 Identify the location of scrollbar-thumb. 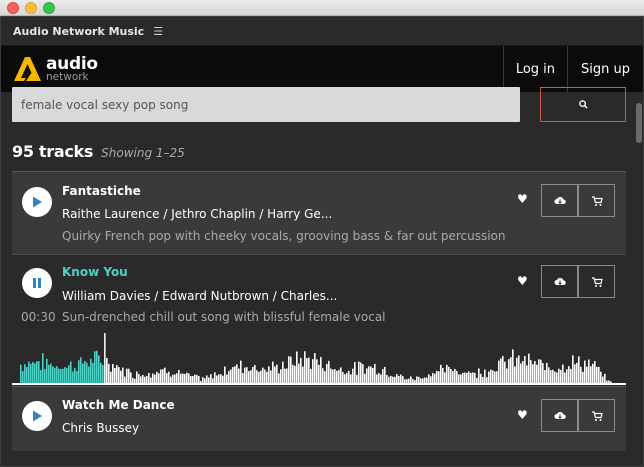
(639, 123).